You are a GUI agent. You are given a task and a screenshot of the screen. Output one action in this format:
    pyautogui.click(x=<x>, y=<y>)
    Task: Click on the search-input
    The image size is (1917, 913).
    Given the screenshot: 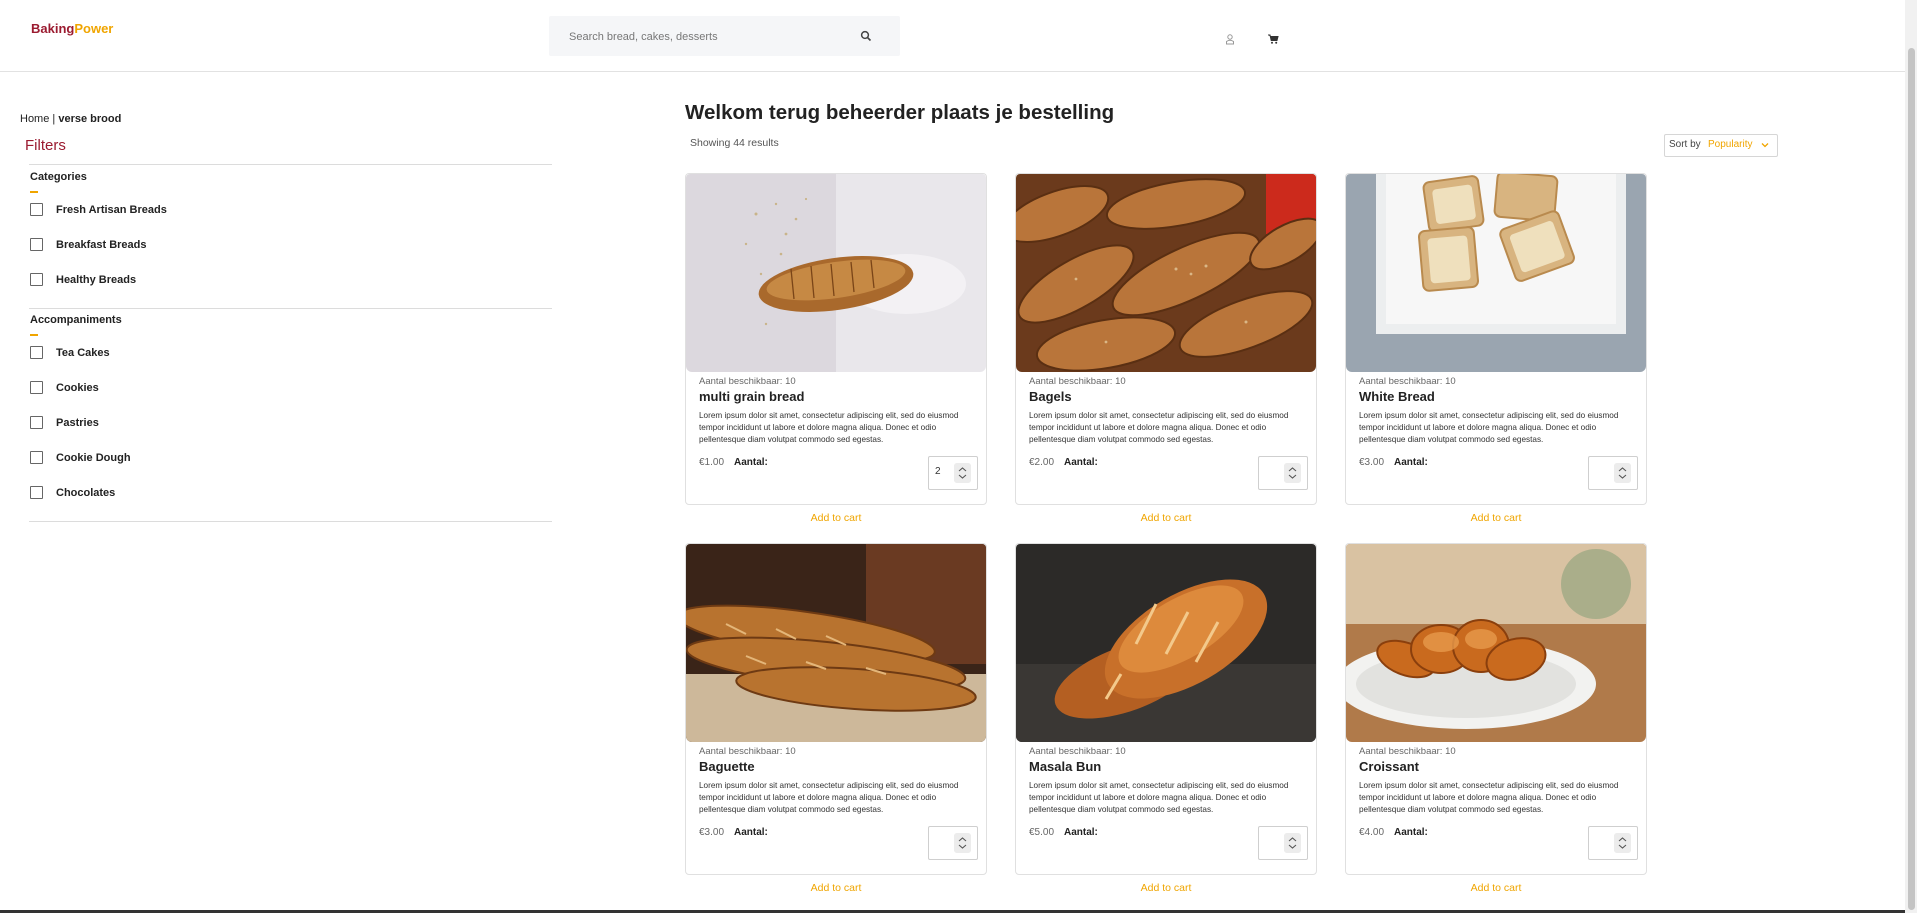 What is the action you would take?
    pyautogui.click(x=714, y=37)
    